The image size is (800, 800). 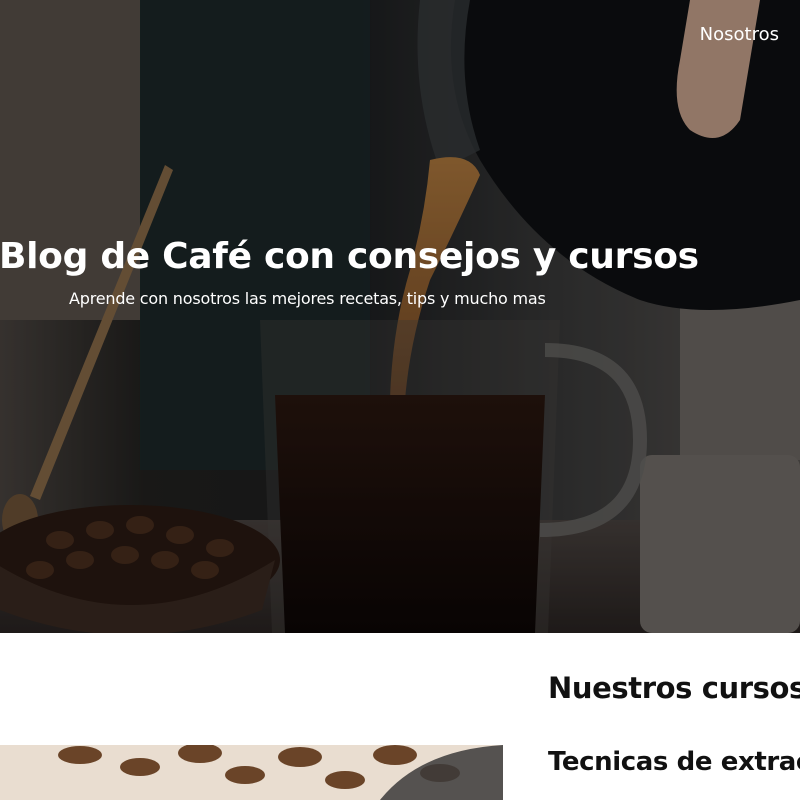 I want to click on nav-link-nosotros: Nosotros, so click(x=739, y=35).